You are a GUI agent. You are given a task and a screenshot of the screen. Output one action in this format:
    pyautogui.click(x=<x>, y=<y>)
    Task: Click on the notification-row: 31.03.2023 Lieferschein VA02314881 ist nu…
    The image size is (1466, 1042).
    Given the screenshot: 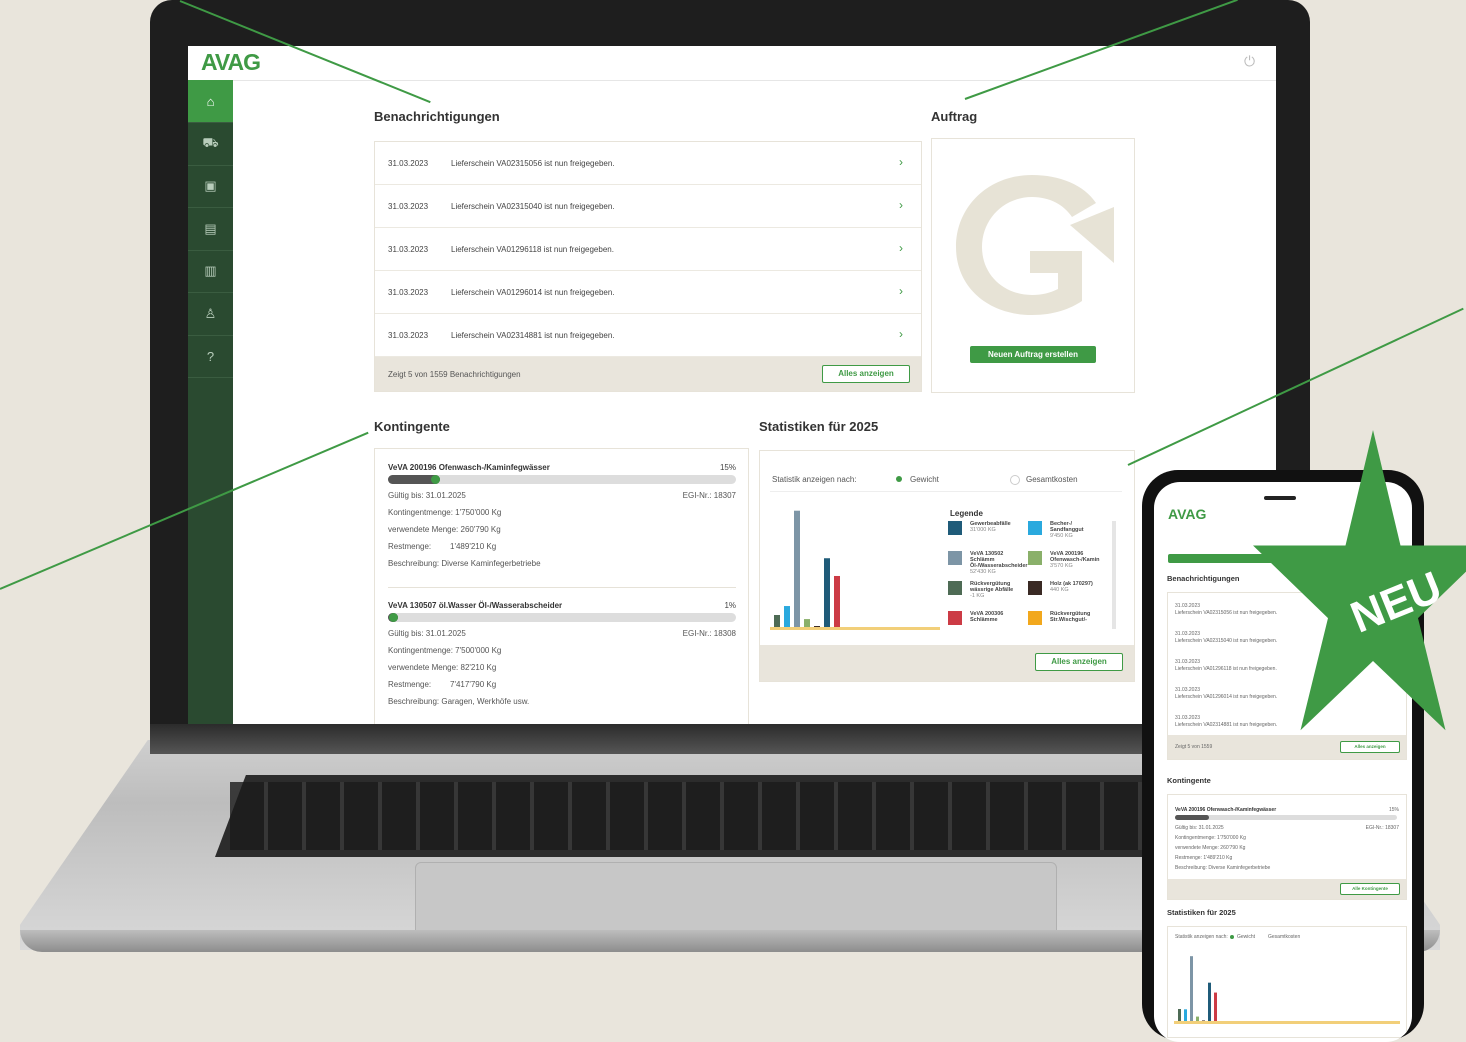 What is the action you would take?
    pyautogui.click(x=648, y=335)
    